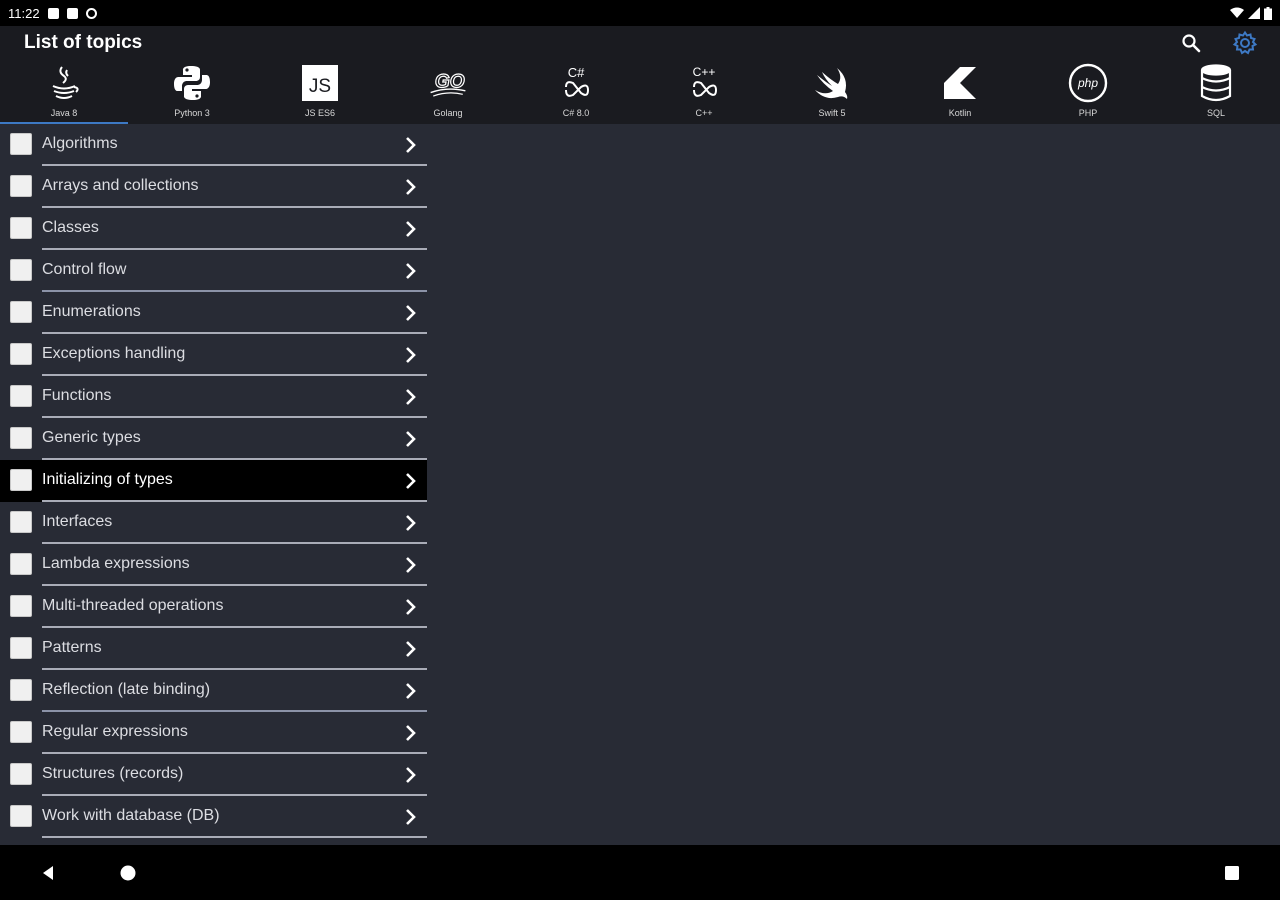 This screenshot has width=1280, height=900. What do you see at coordinates (704, 113) in the screenshot?
I see `tab-label: C++` at bounding box center [704, 113].